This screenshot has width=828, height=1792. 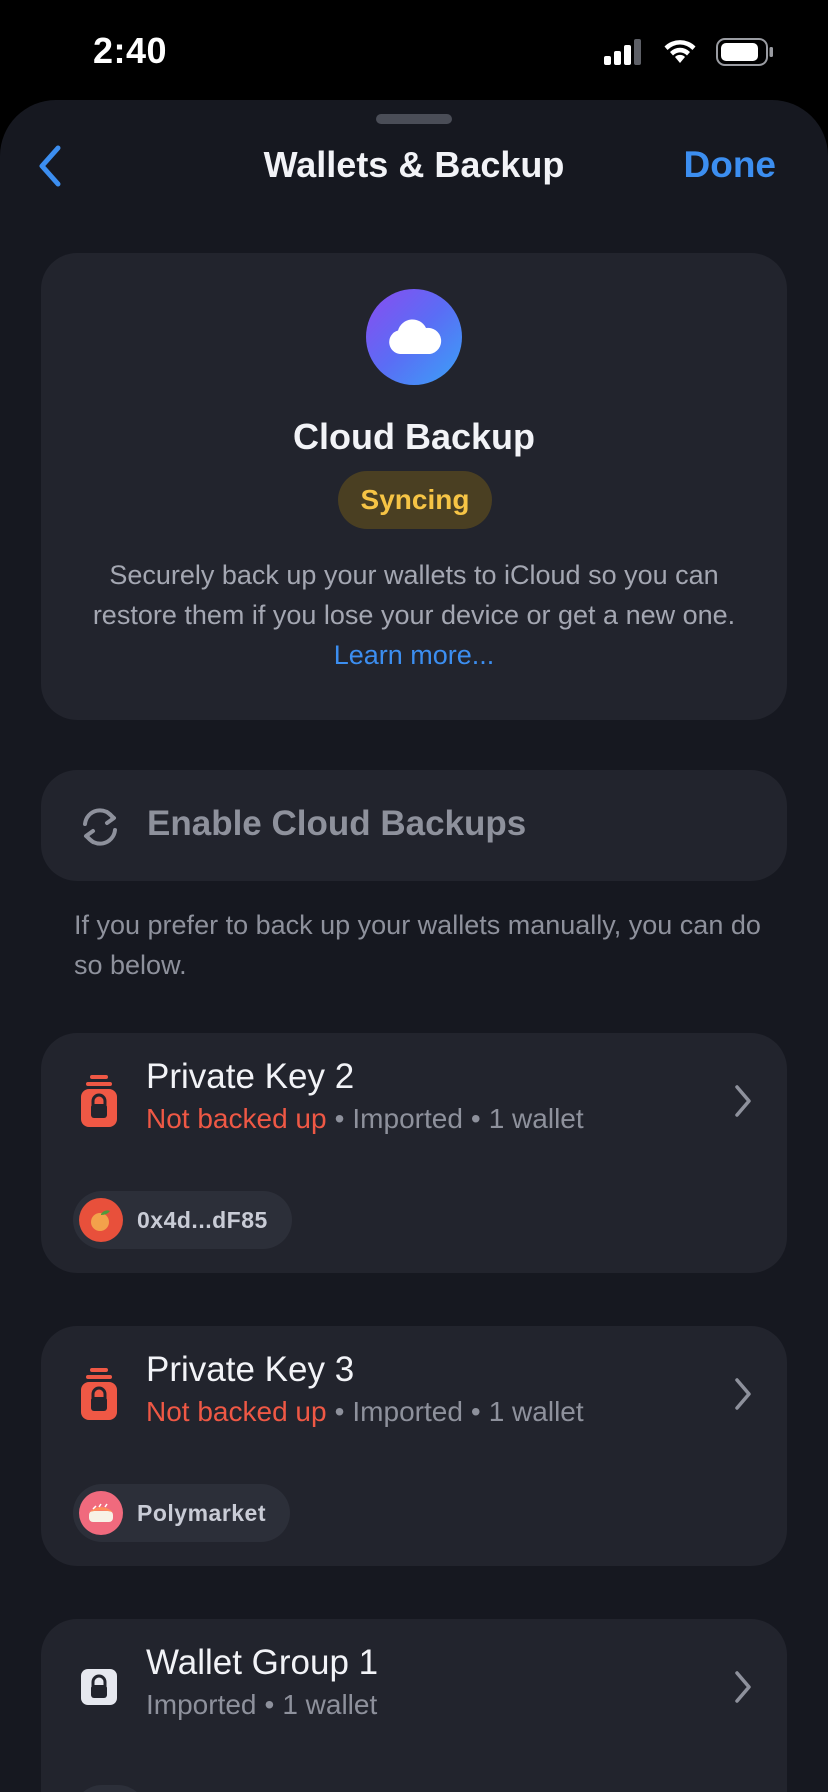 What do you see at coordinates (414, 1705) in the screenshot?
I see `wallet-group-1: Wallet Group 1 Imported • 1 wallet` at bounding box center [414, 1705].